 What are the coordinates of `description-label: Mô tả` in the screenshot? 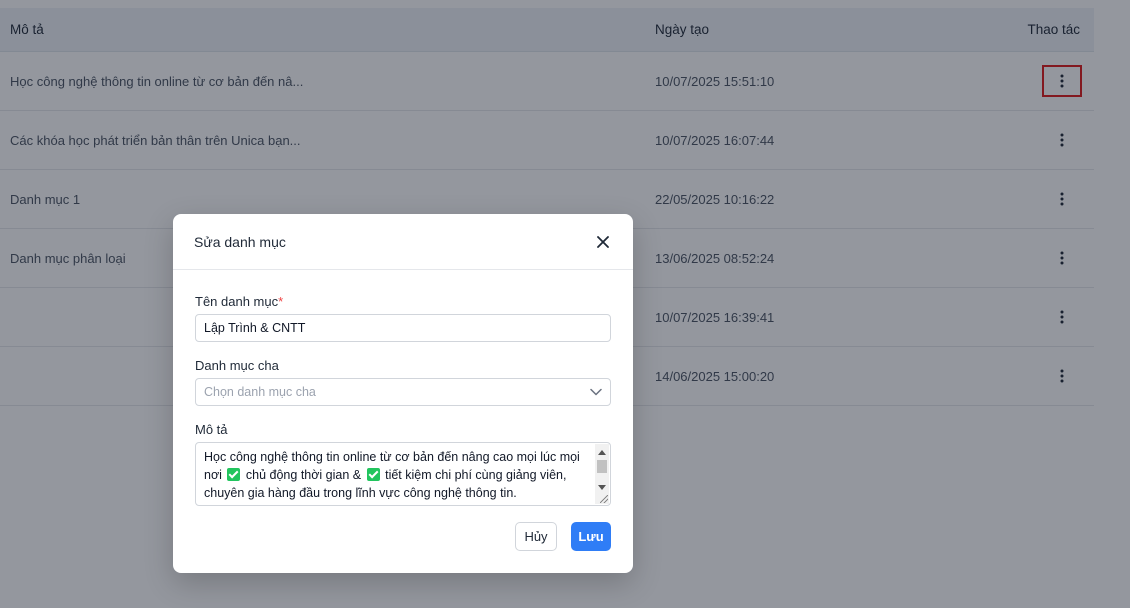 It's located at (211, 429).